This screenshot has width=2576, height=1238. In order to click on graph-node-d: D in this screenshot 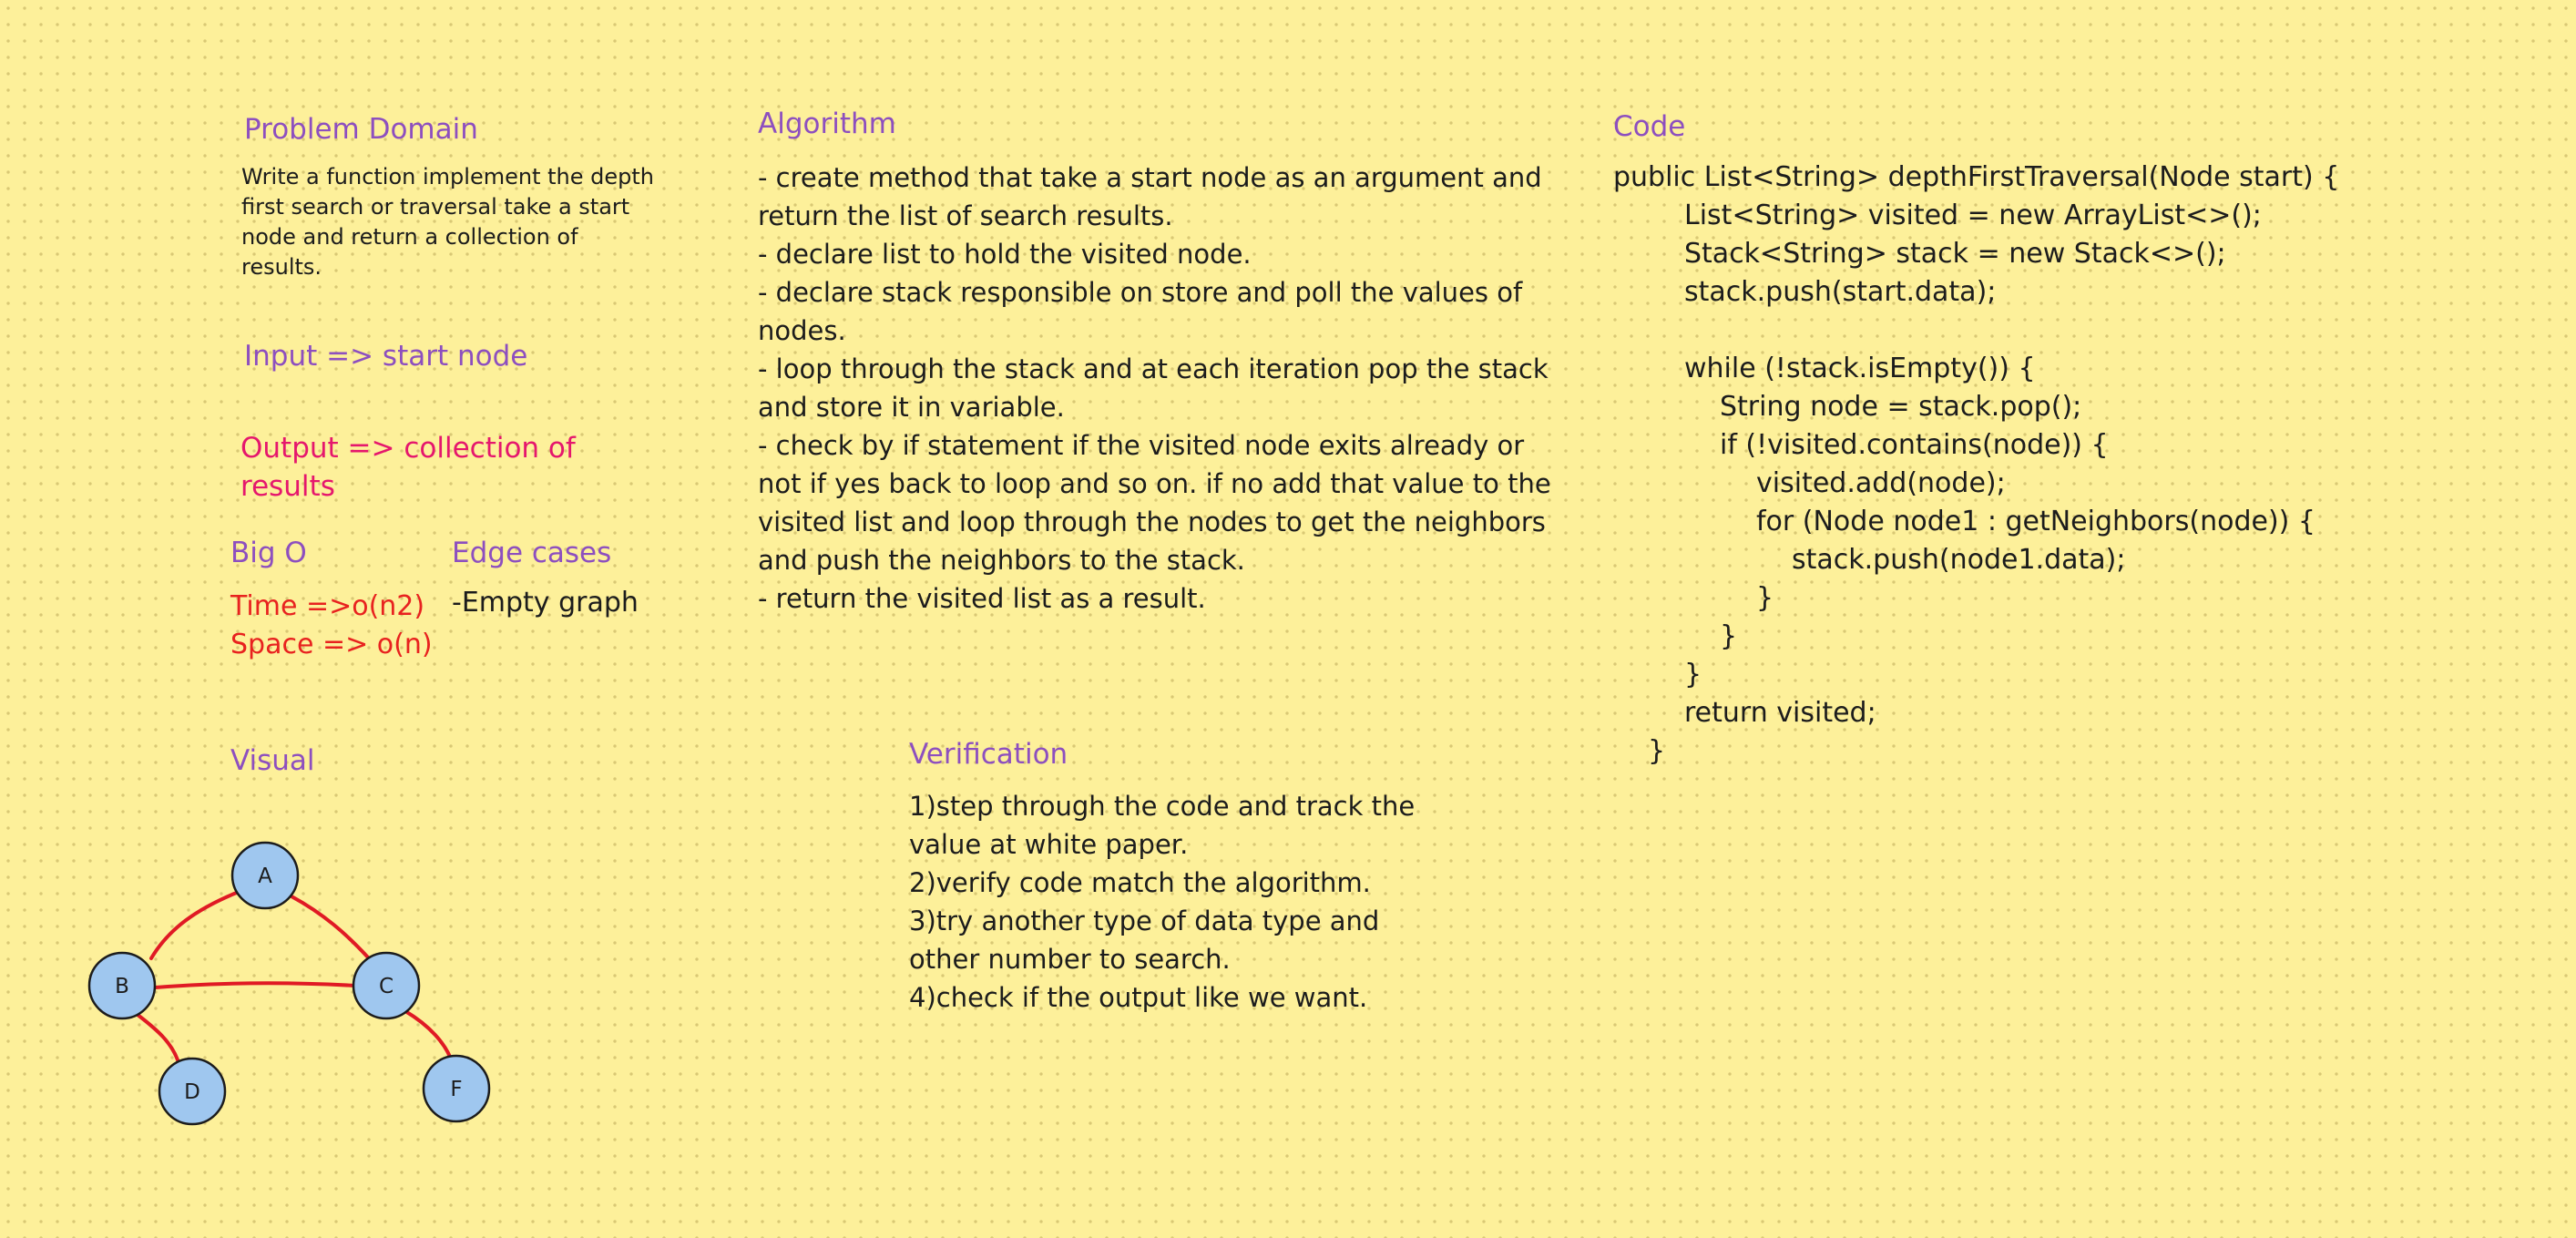, I will do `click(192, 1091)`.